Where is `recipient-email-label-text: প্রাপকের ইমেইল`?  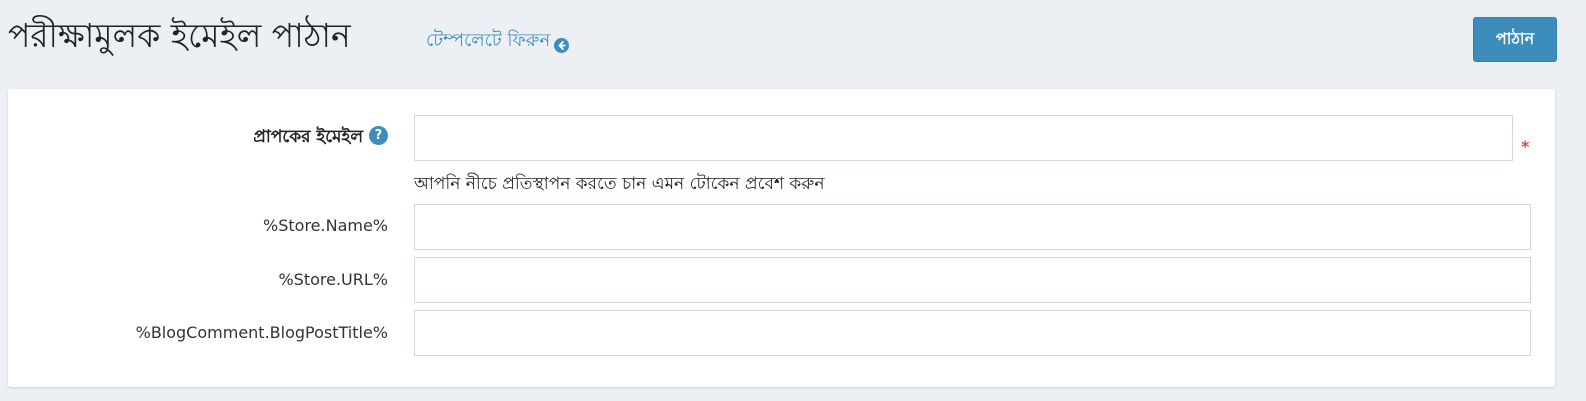 recipient-email-label-text: প্রাপকের ইমেইল is located at coordinates (308, 137).